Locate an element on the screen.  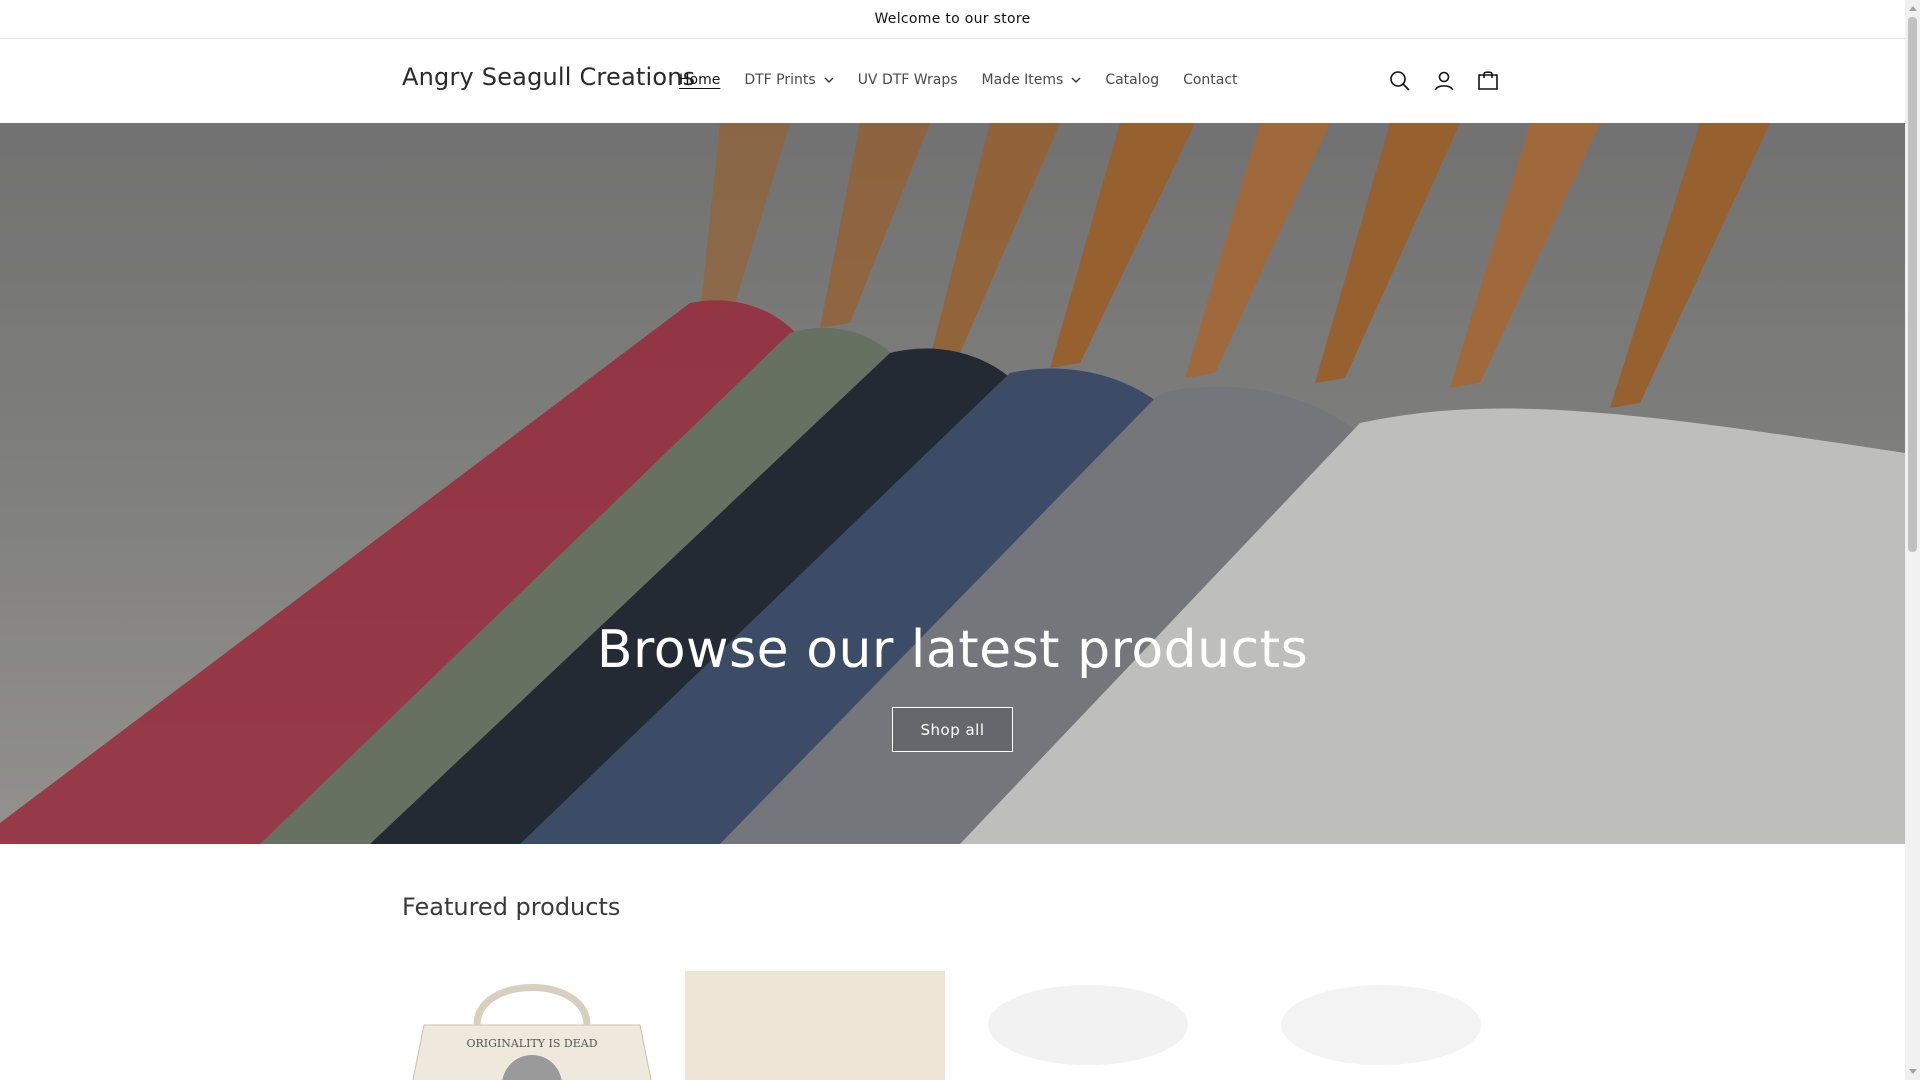
nav-item-label: Contact is located at coordinates (1210, 80).